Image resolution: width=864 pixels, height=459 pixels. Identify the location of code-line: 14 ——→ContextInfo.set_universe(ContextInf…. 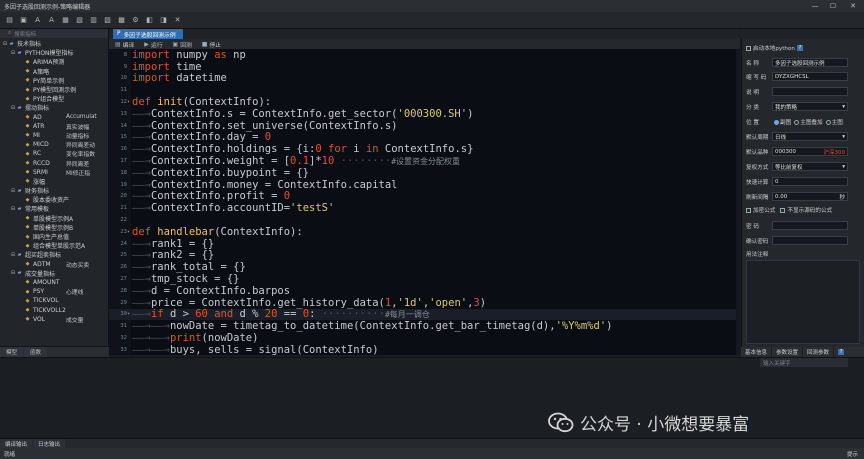
(424, 126).